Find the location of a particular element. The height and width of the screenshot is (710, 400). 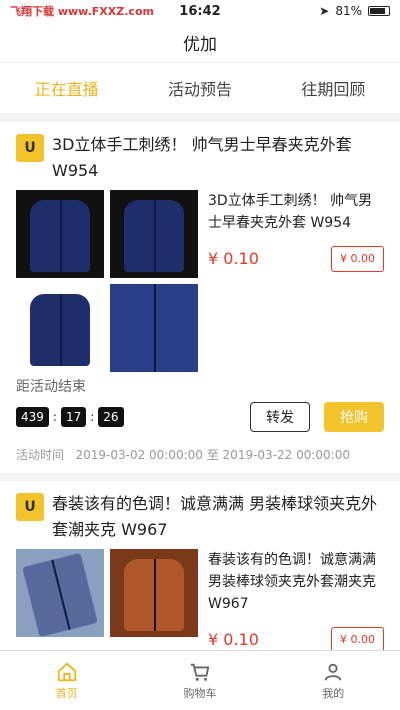

countdown-label: 距活动结束 is located at coordinates (51, 387).